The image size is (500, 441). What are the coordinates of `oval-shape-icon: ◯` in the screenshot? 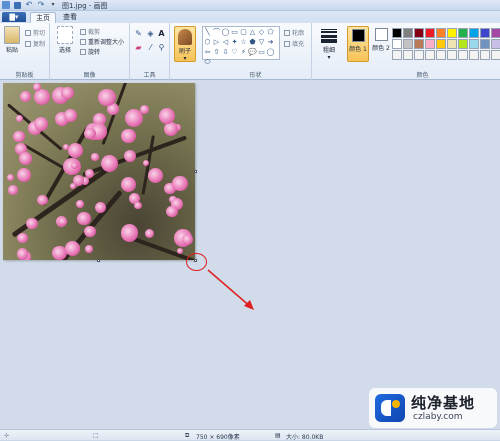 It's located at (225, 32).